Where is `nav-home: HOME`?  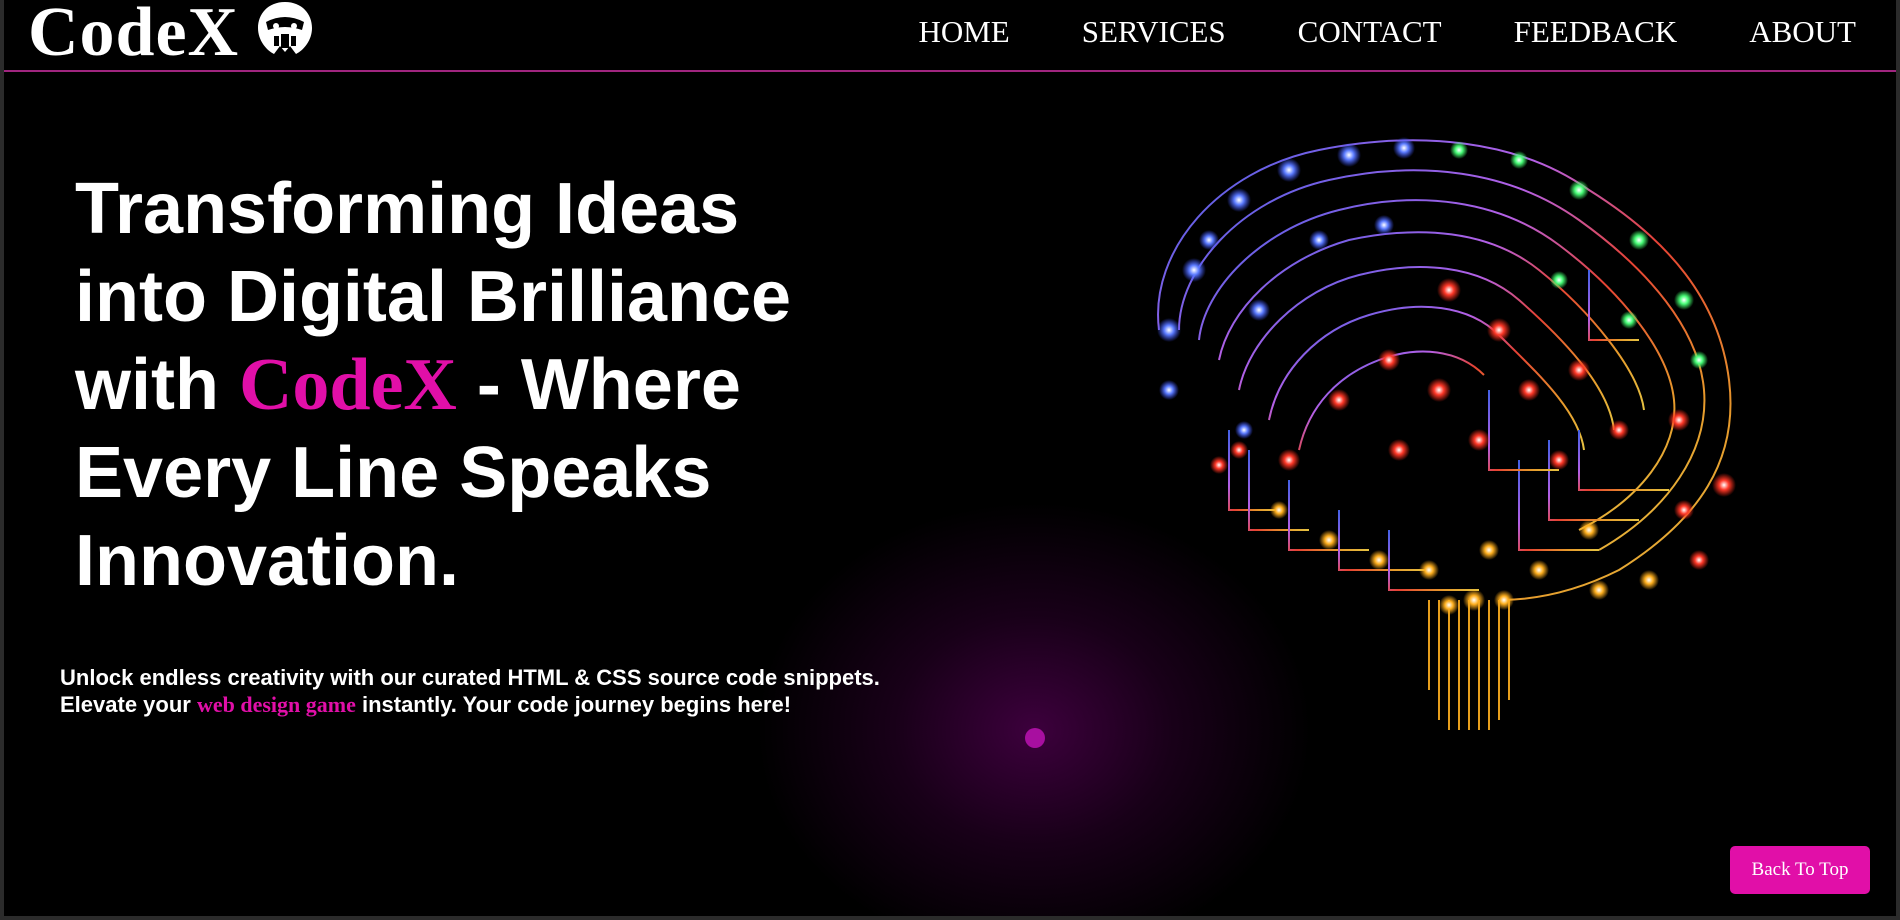
nav-home: HOME is located at coordinates (963, 32).